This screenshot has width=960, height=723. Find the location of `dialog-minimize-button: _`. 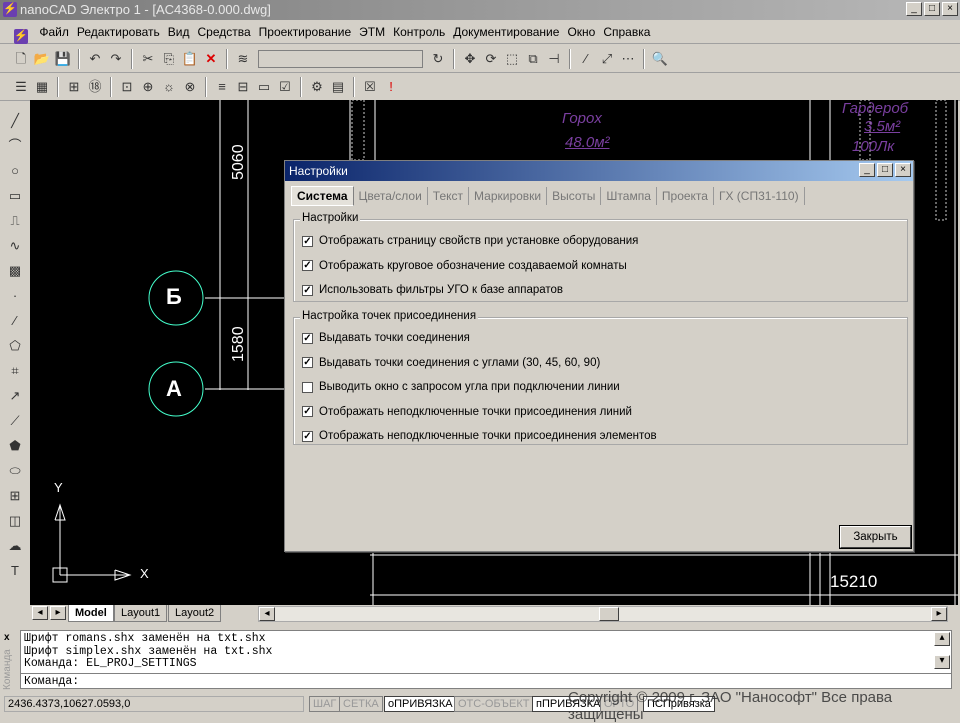

dialog-minimize-button: _ is located at coordinates (867, 170).